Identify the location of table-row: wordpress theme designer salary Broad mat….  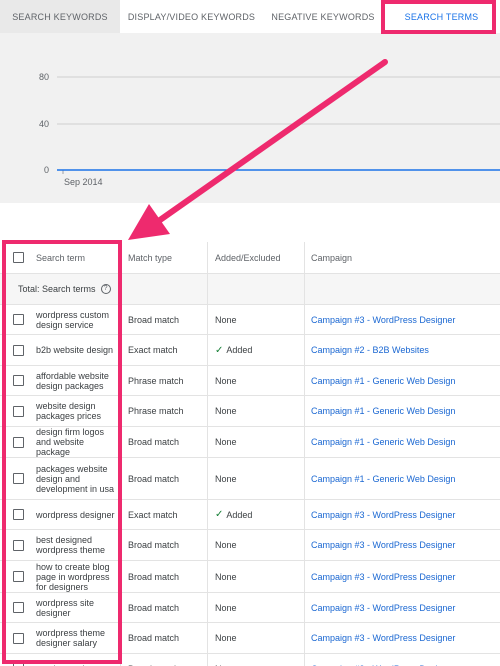
(250, 638).